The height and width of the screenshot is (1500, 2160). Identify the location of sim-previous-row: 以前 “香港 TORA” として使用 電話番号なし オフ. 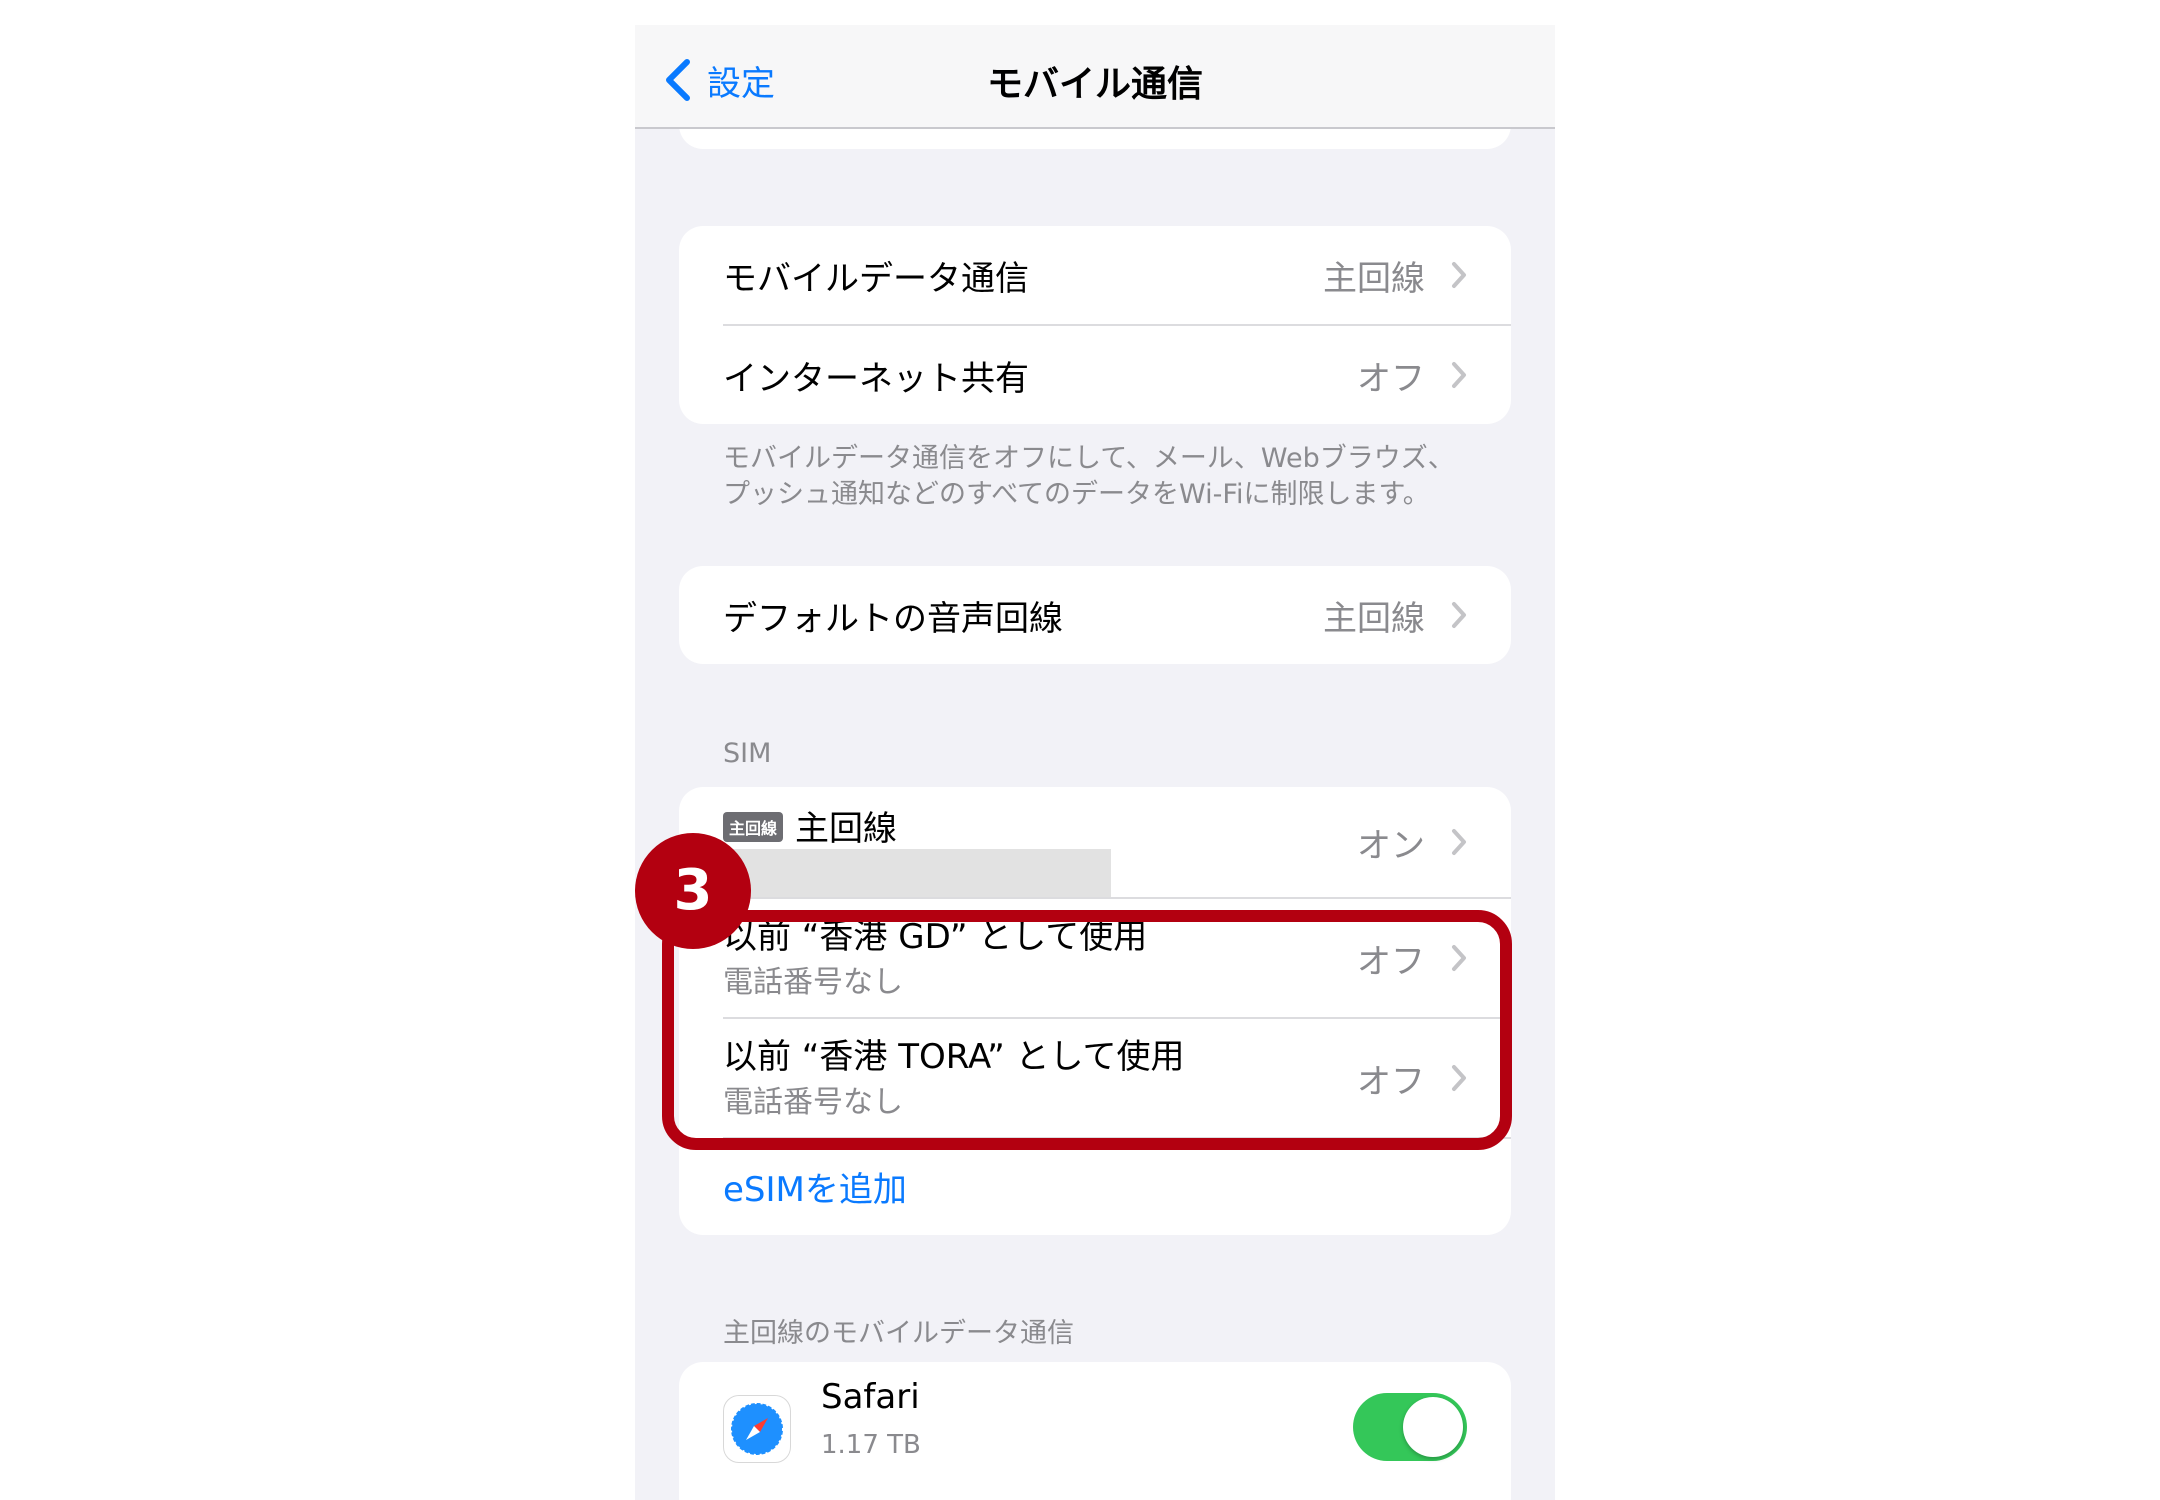
(1095, 1078).